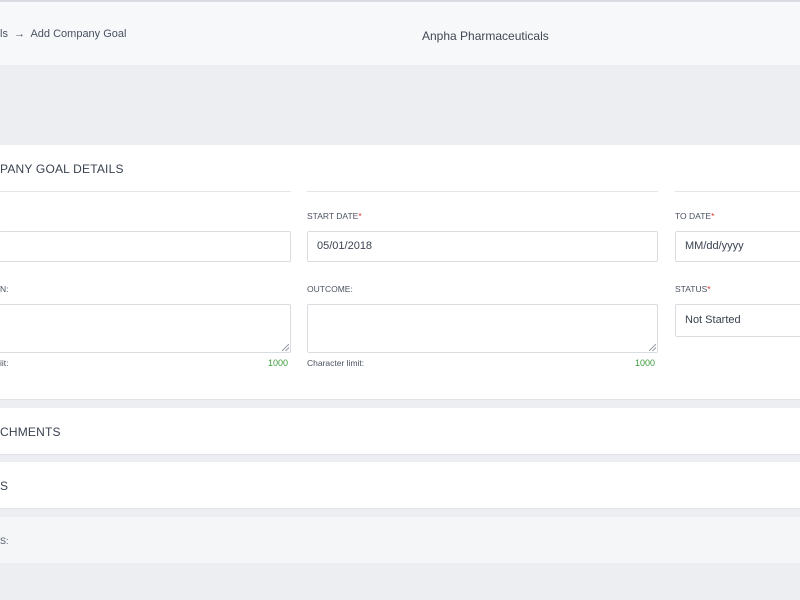 The image size is (800, 600). What do you see at coordinates (20, 34) in the screenshot?
I see `arrow-right-icon: →` at bounding box center [20, 34].